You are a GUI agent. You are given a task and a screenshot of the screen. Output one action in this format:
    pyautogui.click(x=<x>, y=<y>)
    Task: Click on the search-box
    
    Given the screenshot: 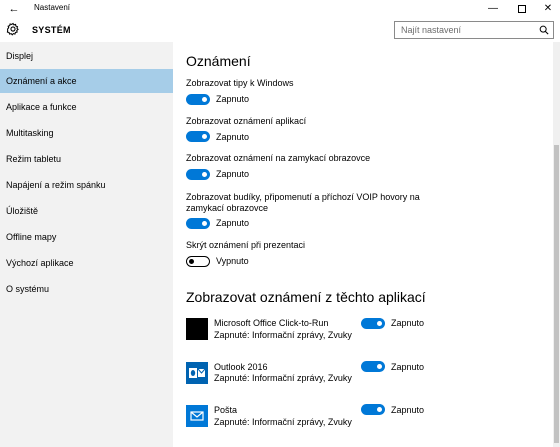 What is the action you would take?
    pyautogui.click(x=474, y=30)
    